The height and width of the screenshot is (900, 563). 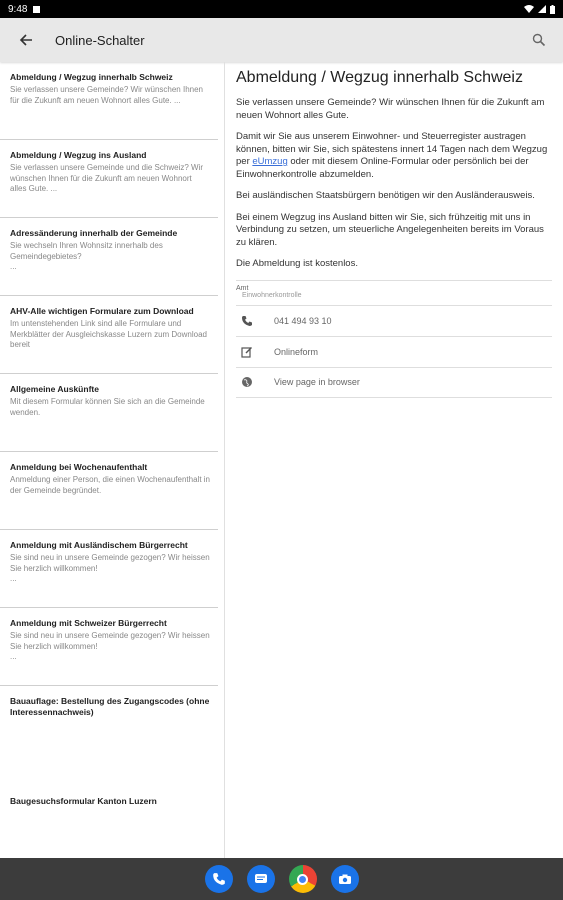 What do you see at coordinates (297, 263) in the screenshot?
I see `detail-paragraph: Die Abmeldung ist kostenlos.` at bounding box center [297, 263].